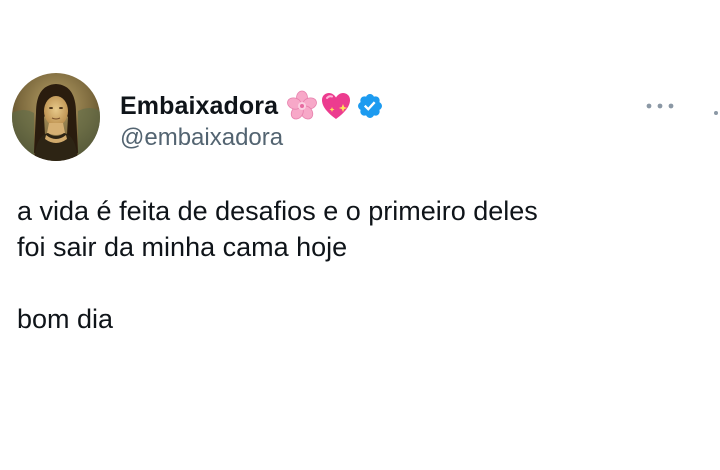  What do you see at coordinates (336, 106) in the screenshot?
I see `sparkling-heart-icon` at bounding box center [336, 106].